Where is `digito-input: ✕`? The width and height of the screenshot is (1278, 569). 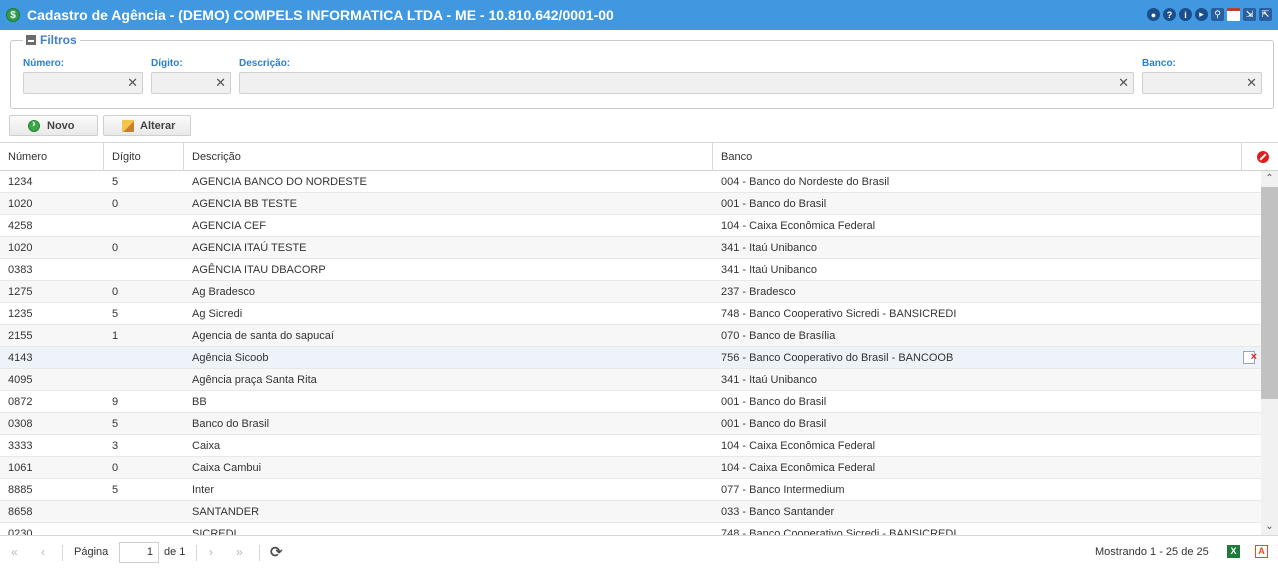 digito-input: ✕ is located at coordinates (191, 83).